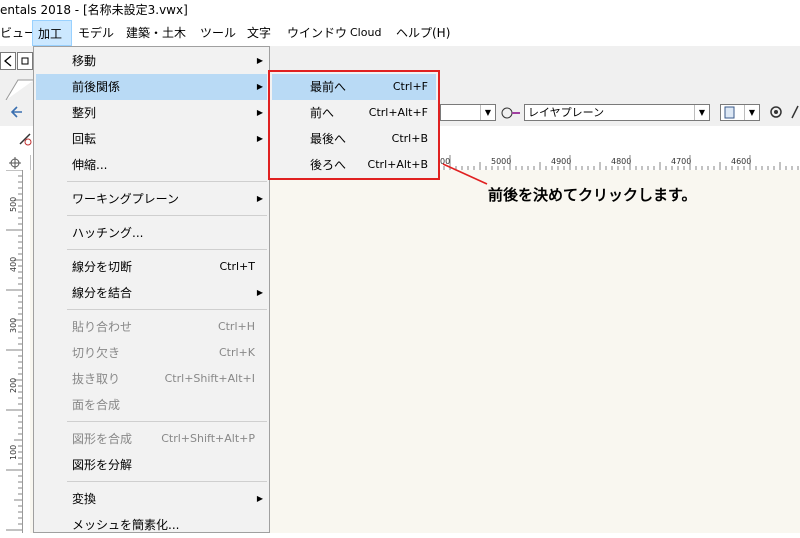  What do you see at coordinates (511, 114) in the screenshot?
I see `layer-icon` at bounding box center [511, 114].